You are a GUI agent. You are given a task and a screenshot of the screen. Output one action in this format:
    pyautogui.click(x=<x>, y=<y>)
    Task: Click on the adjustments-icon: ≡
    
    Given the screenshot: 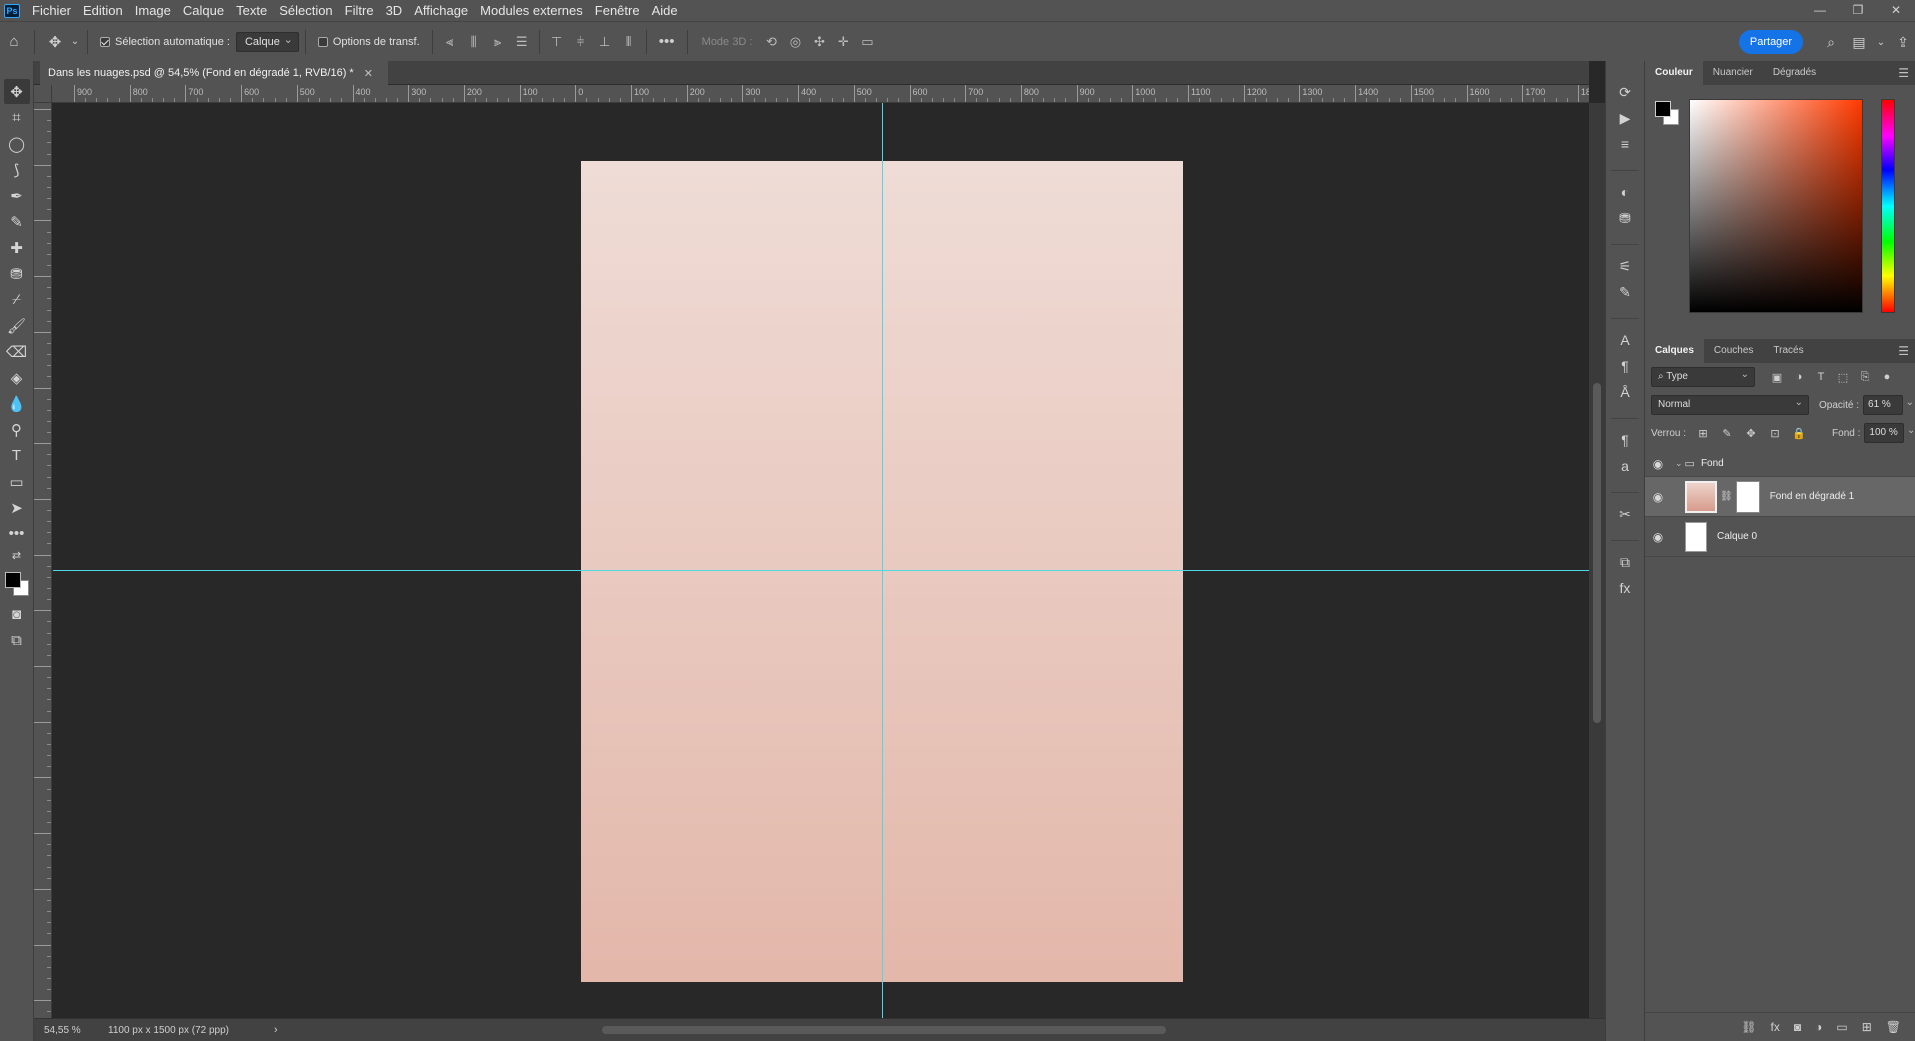 What is the action you would take?
    pyautogui.click(x=1625, y=144)
    